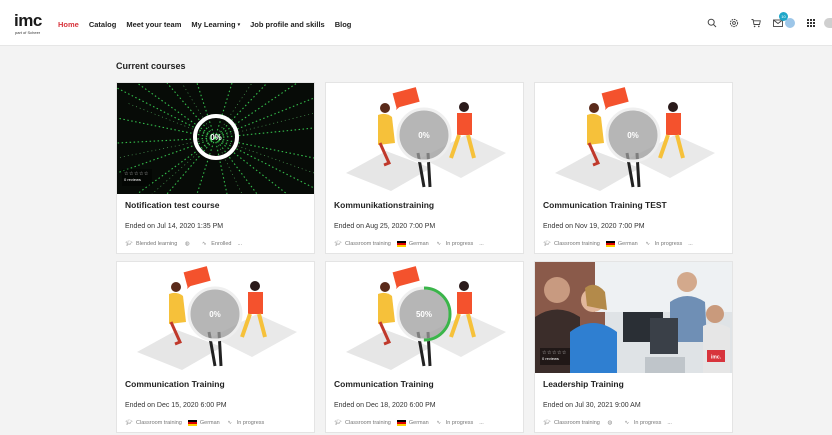 This screenshot has height=435, width=832. I want to click on header-icons: 10, so click(763, 22).